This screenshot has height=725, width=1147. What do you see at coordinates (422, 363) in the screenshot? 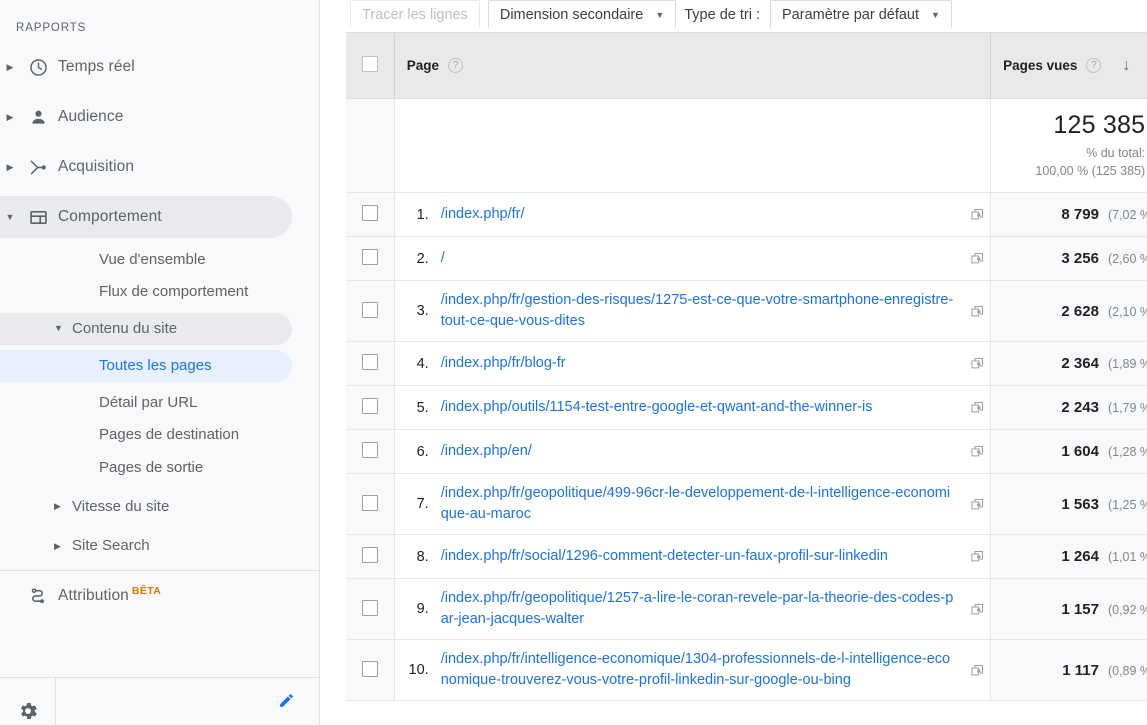
I see `row-number: 4.` at bounding box center [422, 363].